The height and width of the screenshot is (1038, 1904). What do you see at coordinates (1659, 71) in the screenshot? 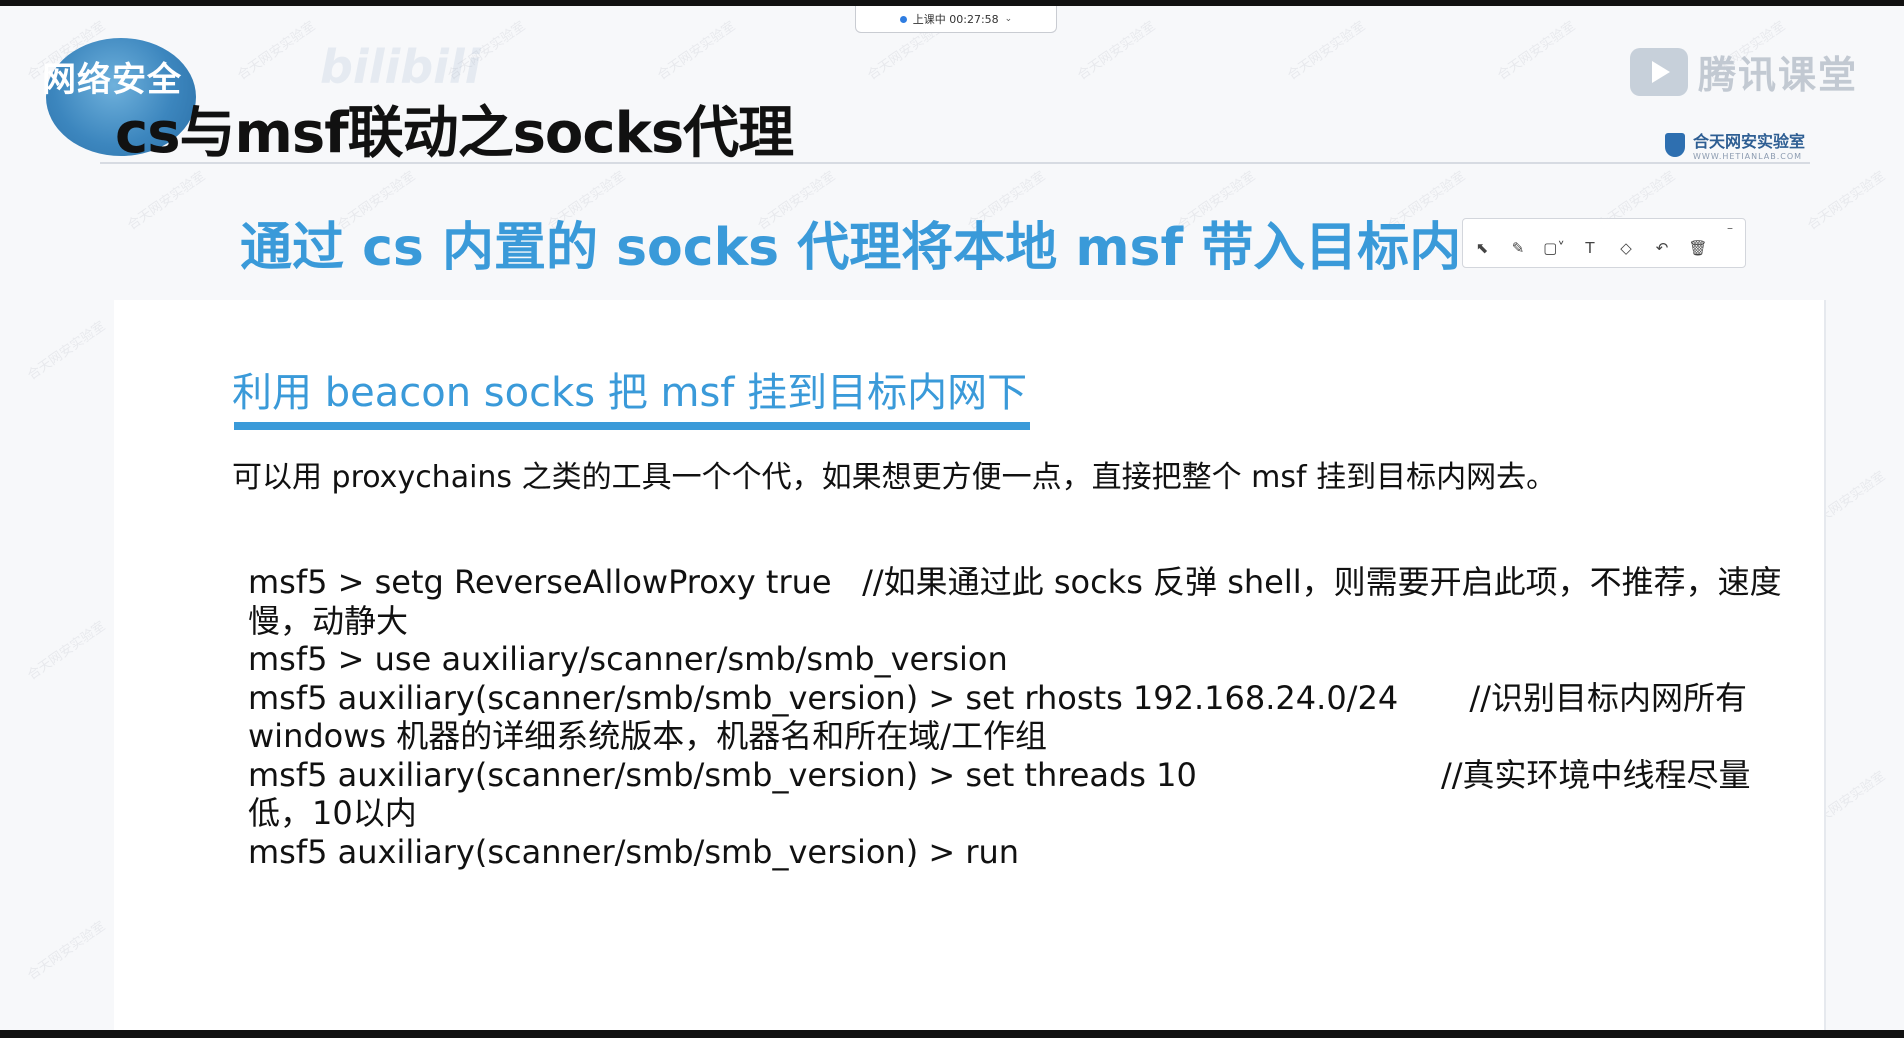
I see `play-icon` at bounding box center [1659, 71].